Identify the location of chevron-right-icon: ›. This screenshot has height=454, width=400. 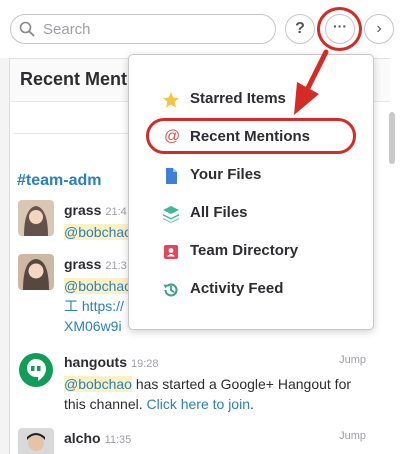
(379, 29).